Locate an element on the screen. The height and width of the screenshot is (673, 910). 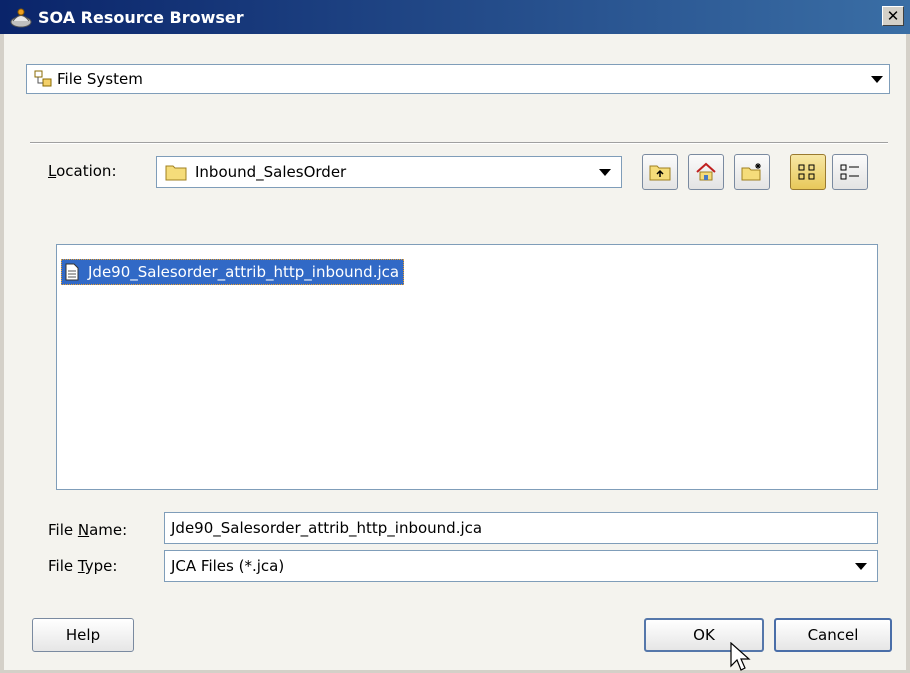
separator is located at coordinates (459, 143).